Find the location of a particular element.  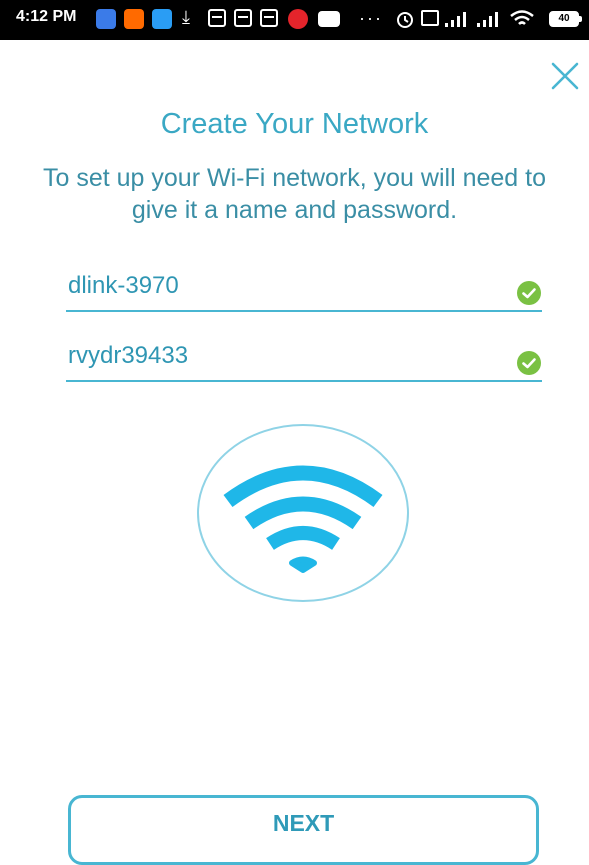

jio-icon is located at coordinates (298, 19).